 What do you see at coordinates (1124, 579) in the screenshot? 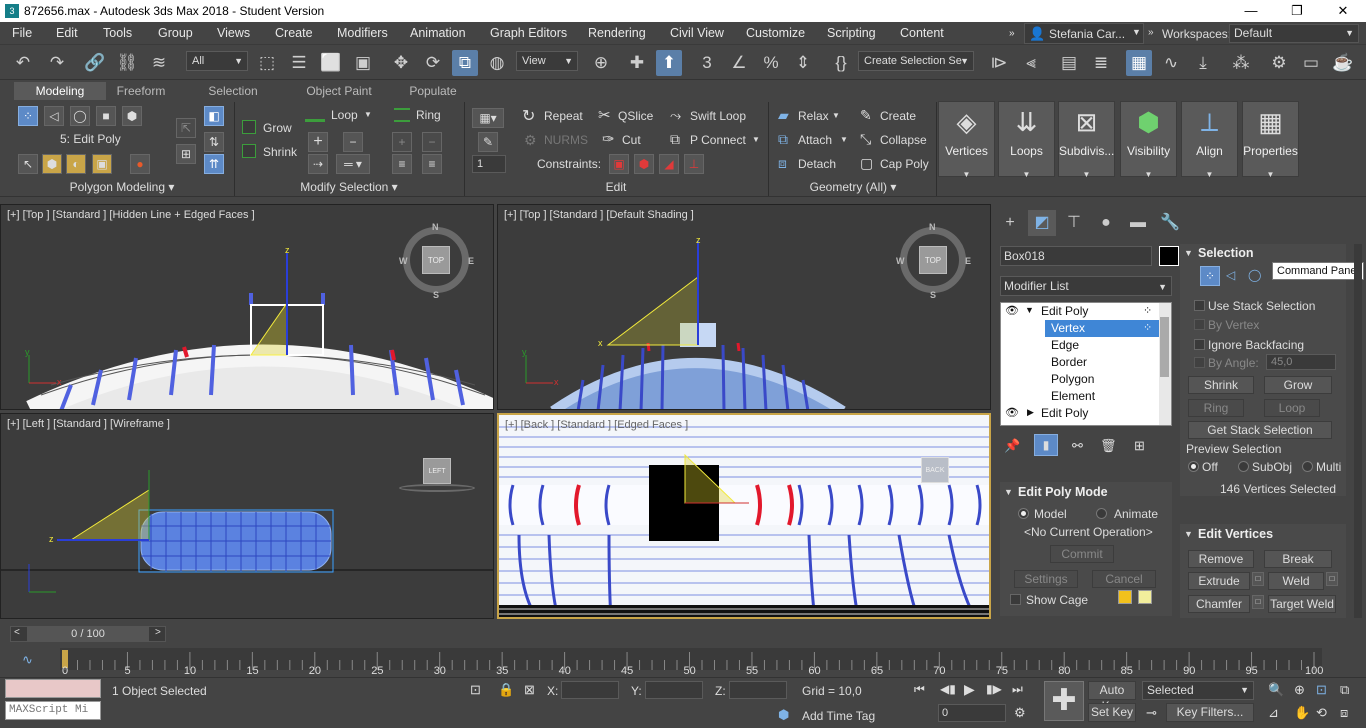
I see `cancel-button: Cancel` at bounding box center [1124, 579].